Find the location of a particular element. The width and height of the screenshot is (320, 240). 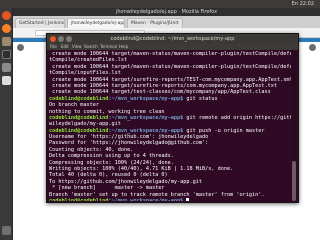

menu-view: View is located at coordinates (77, 47).